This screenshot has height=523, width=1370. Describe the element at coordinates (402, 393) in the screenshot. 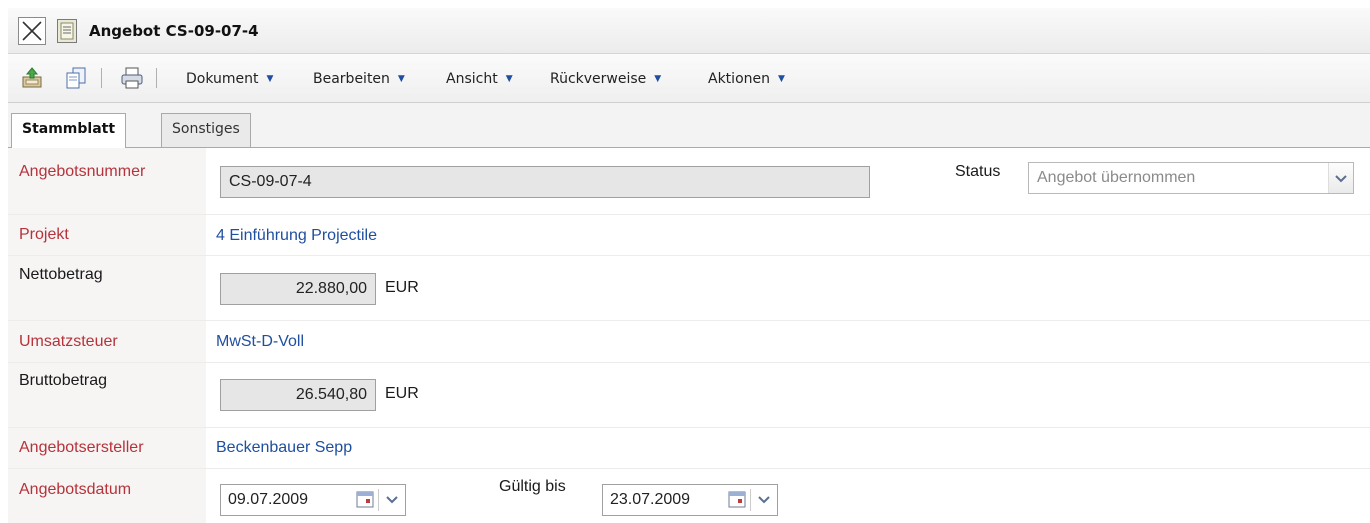

I see `bruttobetrag-unit: EUR` at that location.